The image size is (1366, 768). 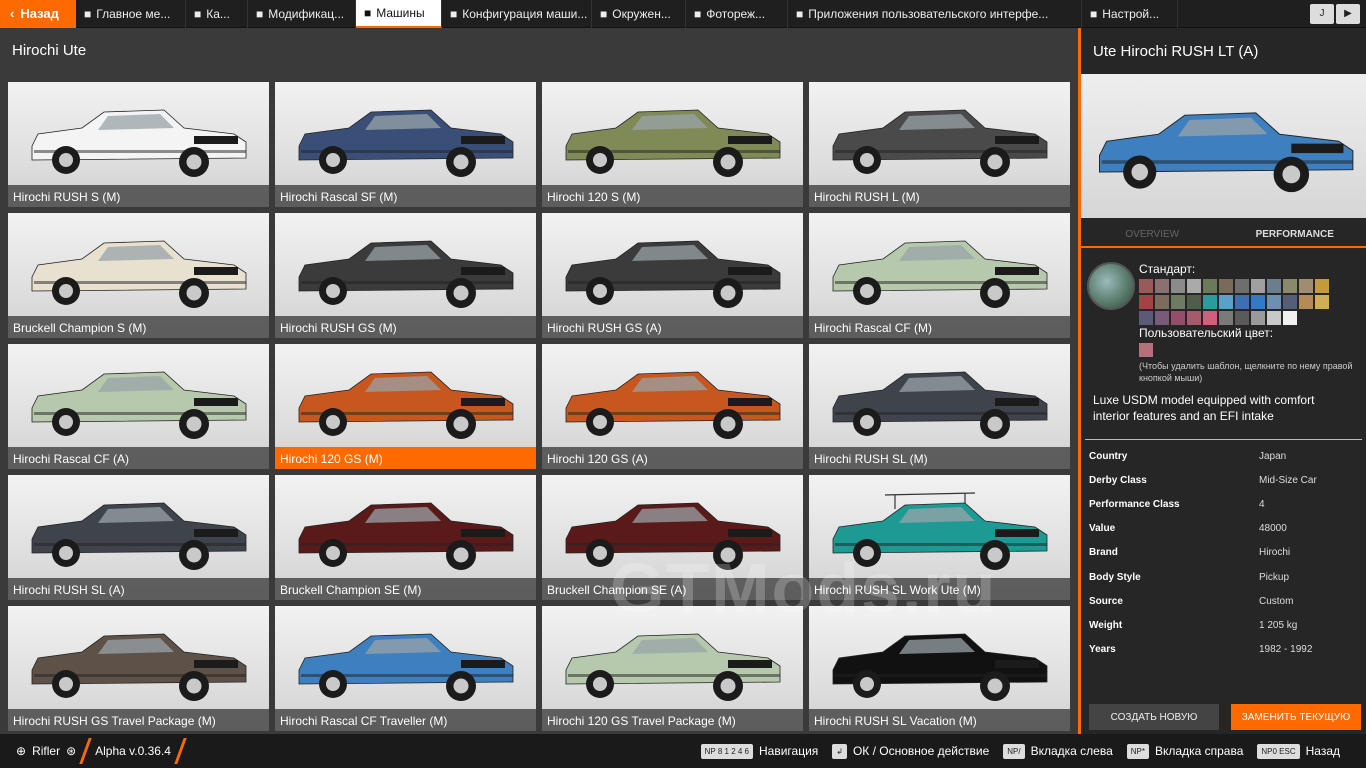 I want to click on tab-3: ■ Машины, so click(x=399, y=14).